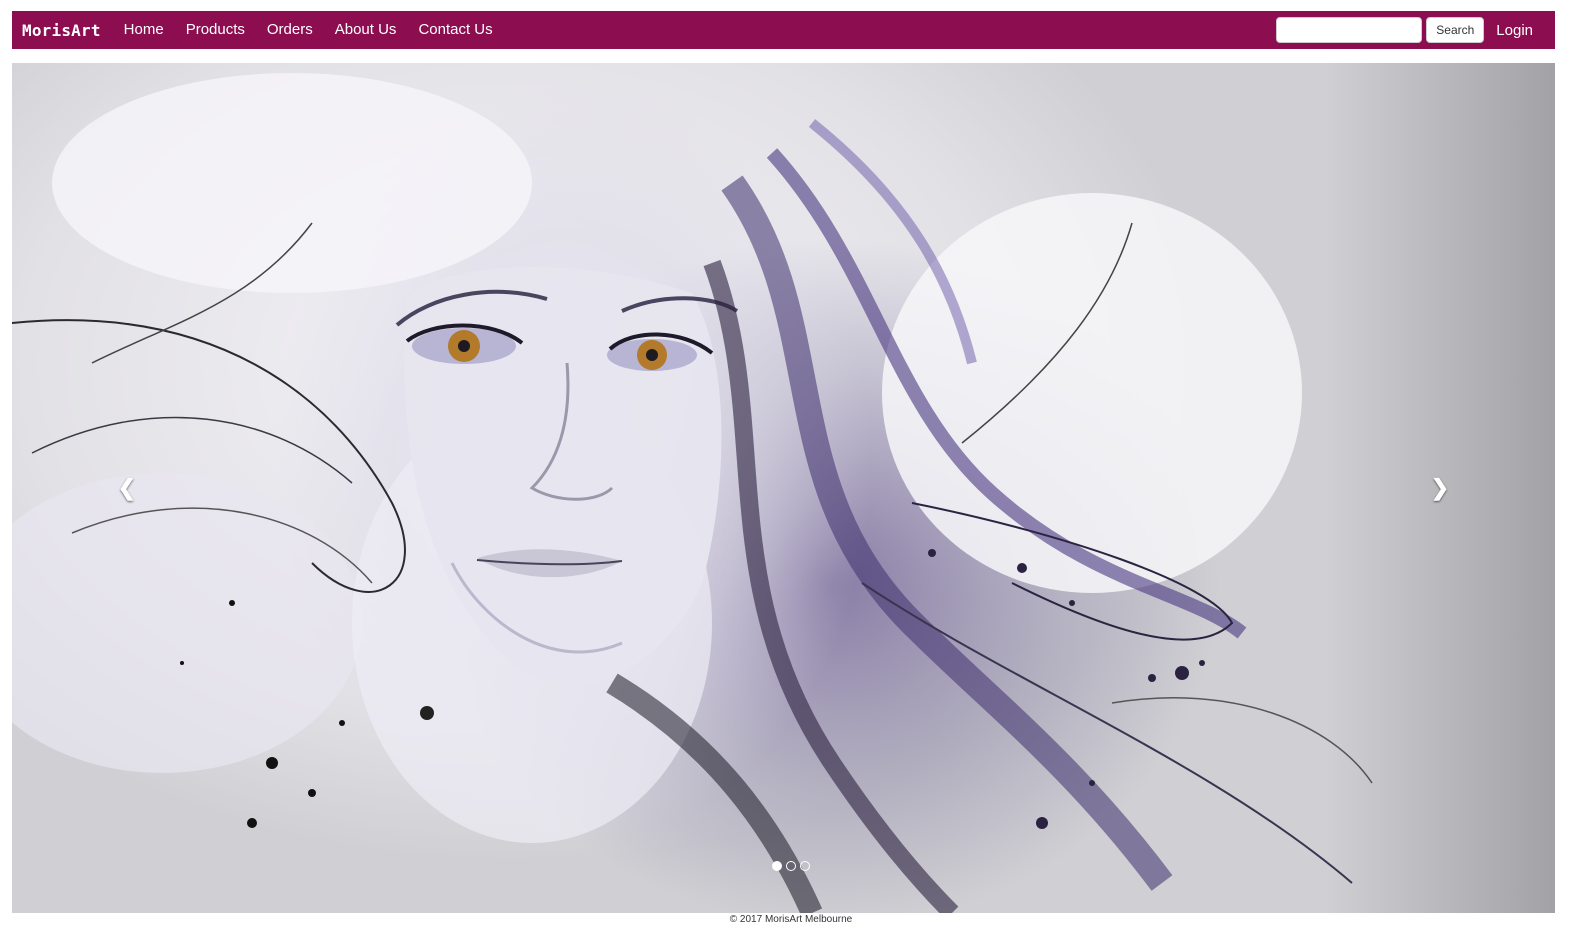  Describe the element at coordinates (144, 30) in the screenshot. I see `nav-home-link: Home` at that location.